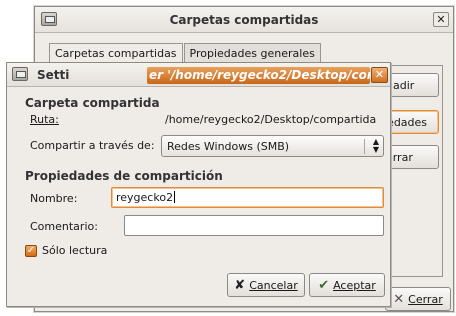 The height and width of the screenshot is (316, 456). What do you see at coordinates (228, 146) in the screenshot?
I see `share-via-value: Redes Windows (SMB)` at bounding box center [228, 146].